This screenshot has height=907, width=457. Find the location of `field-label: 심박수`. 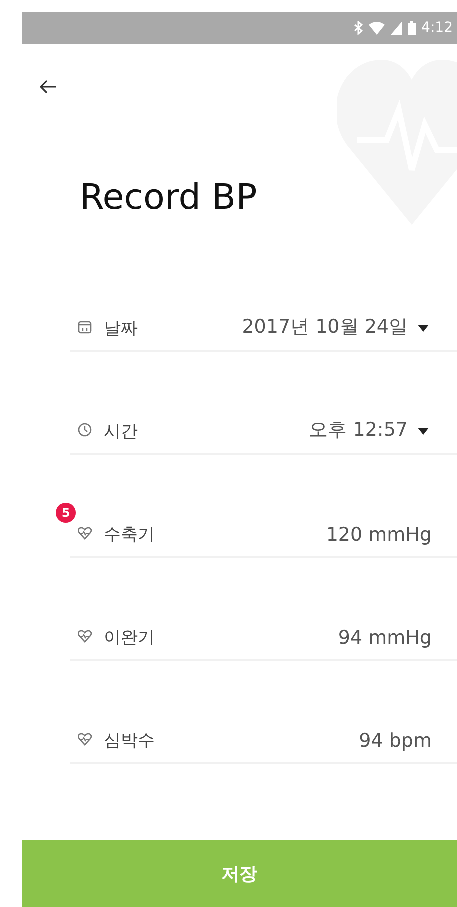

field-label: 심박수 is located at coordinates (129, 741).